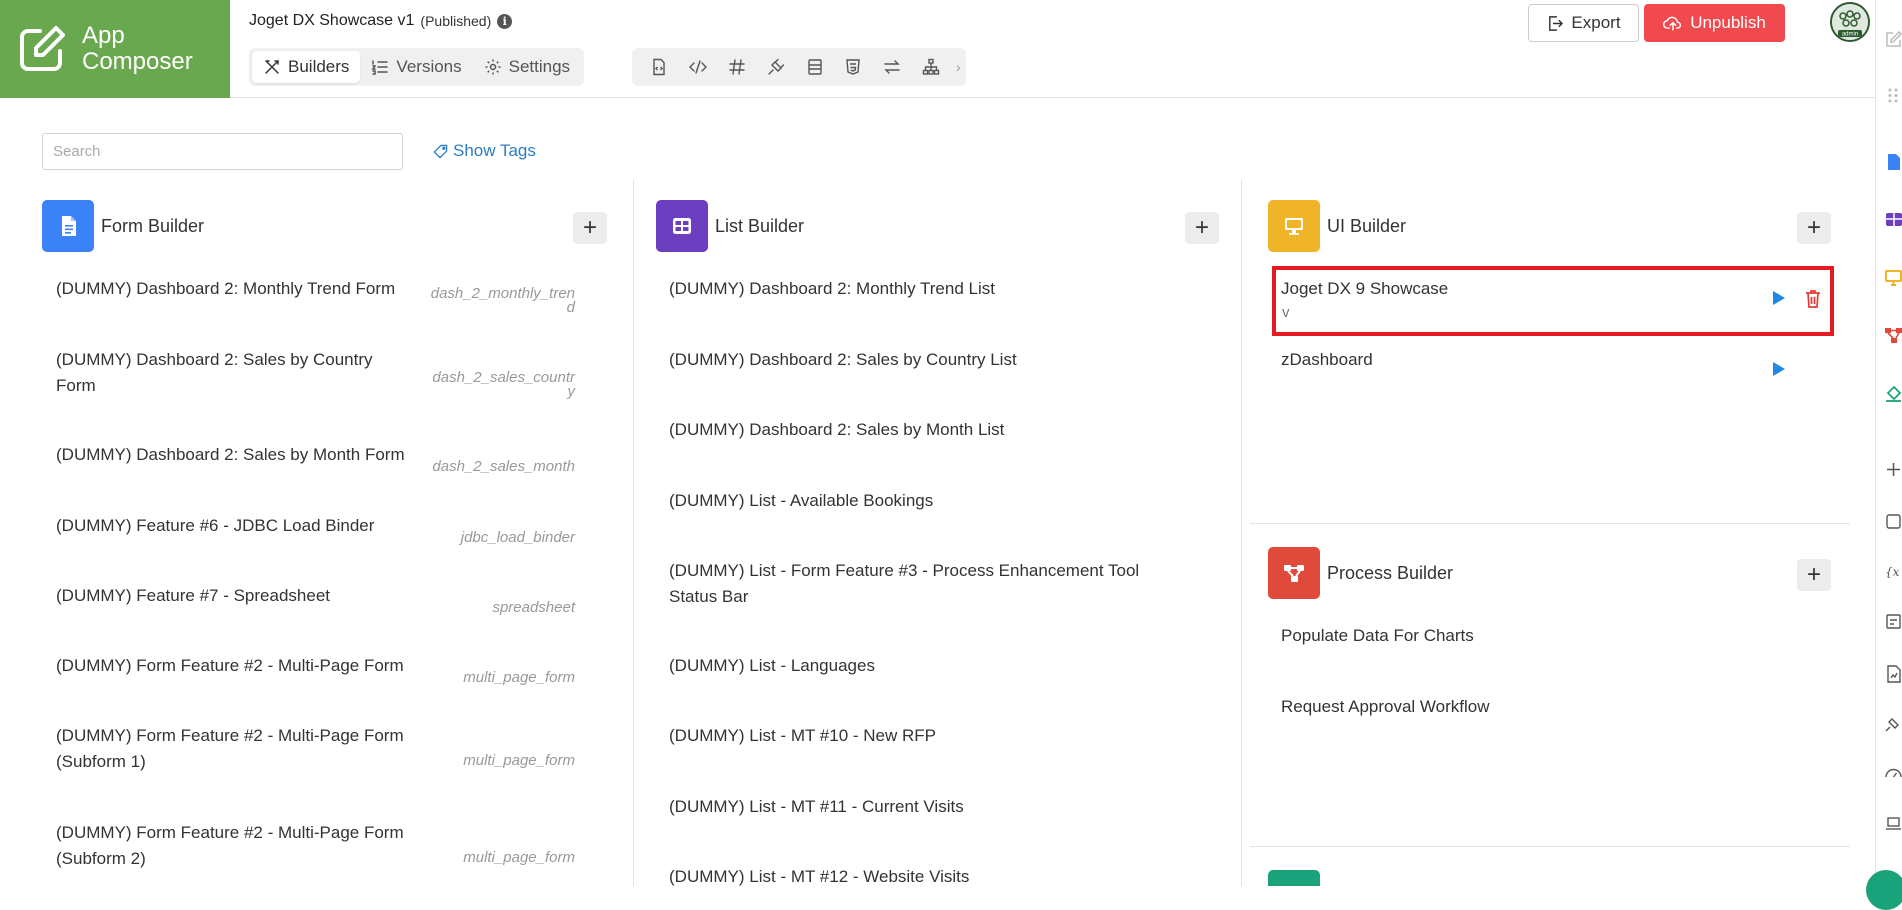  I want to click on info-icon: i, so click(505, 21).